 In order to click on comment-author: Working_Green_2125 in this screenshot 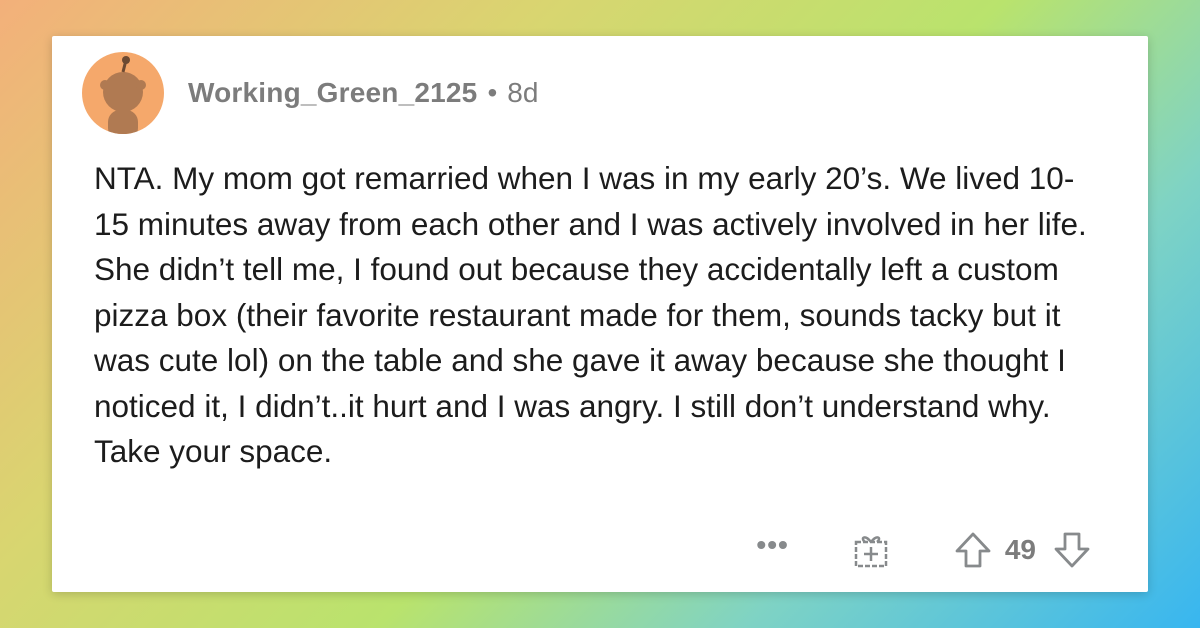, I will do `click(332, 93)`.